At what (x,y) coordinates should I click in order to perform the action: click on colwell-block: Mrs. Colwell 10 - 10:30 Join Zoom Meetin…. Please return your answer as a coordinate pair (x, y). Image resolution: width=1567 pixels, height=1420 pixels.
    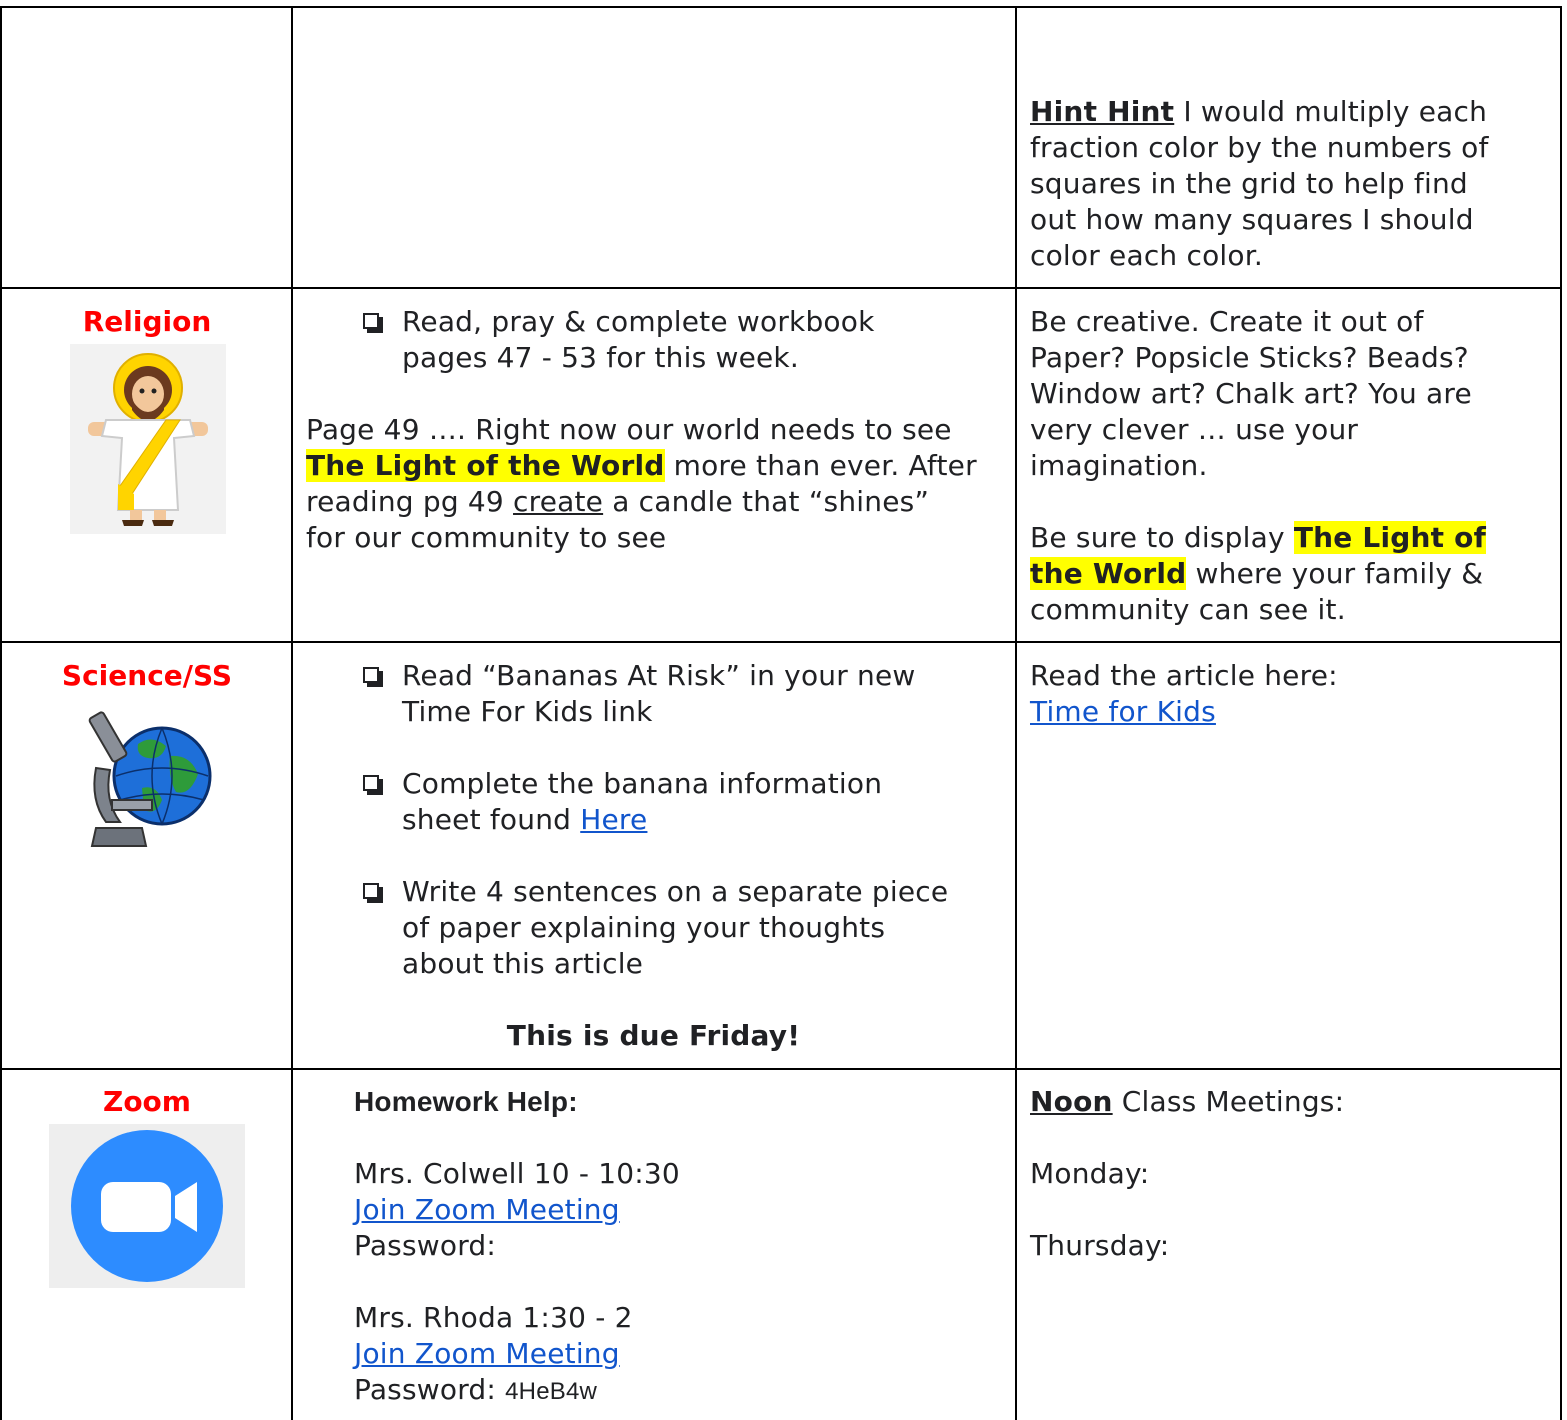
    Looking at the image, I should click on (517, 1209).